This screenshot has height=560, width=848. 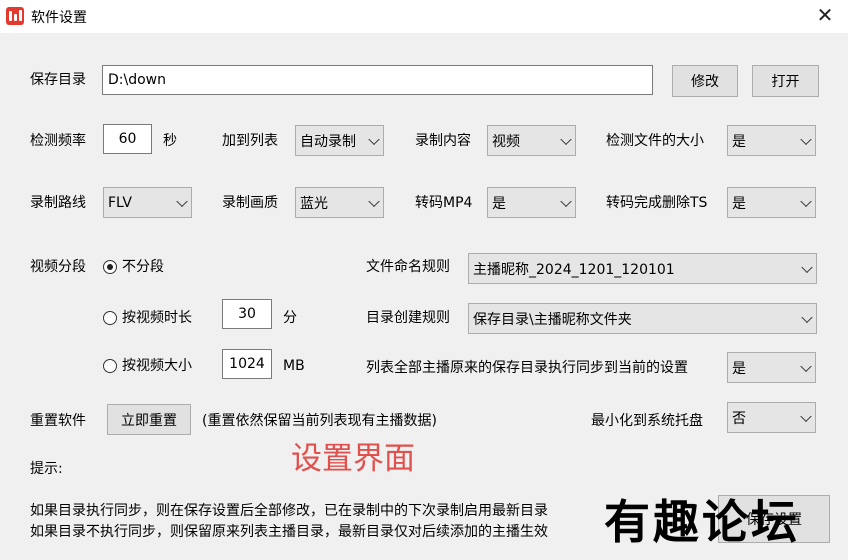 What do you see at coordinates (339, 202) in the screenshot?
I see `record-quality-select: 蓝光` at bounding box center [339, 202].